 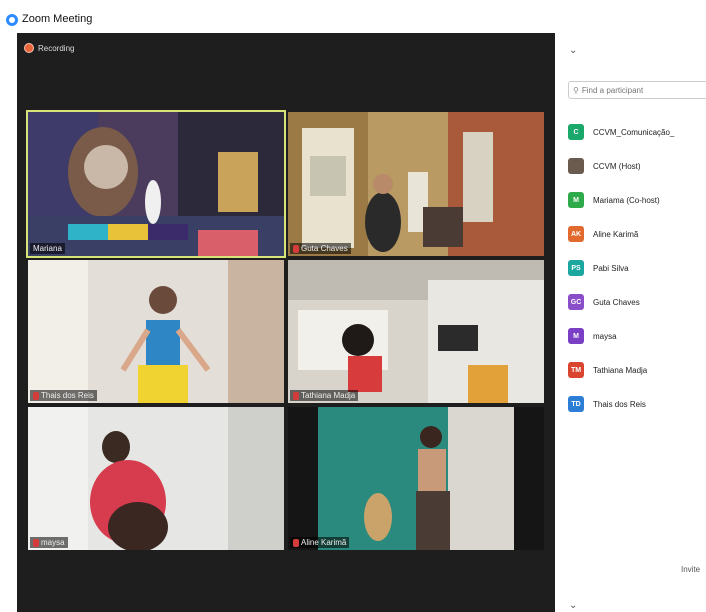 What do you see at coordinates (576, 268) in the screenshot?
I see `avatar: PS` at bounding box center [576, 268].